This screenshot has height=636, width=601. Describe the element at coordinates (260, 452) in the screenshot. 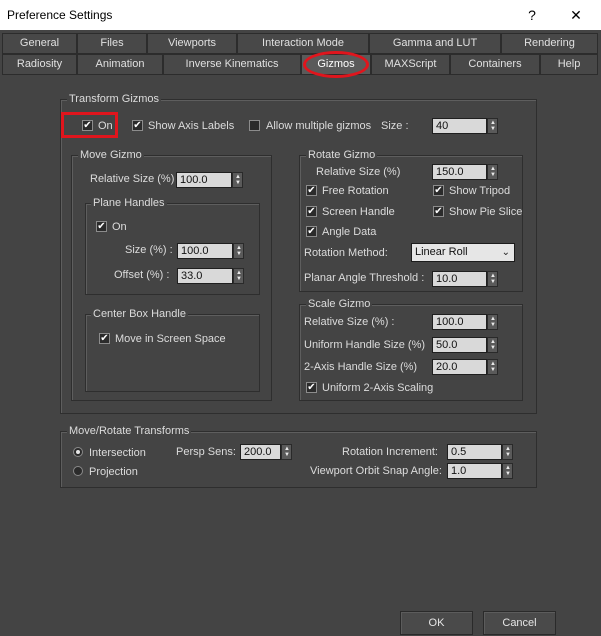

I see `persp-sens-value: 200.0` at that location.